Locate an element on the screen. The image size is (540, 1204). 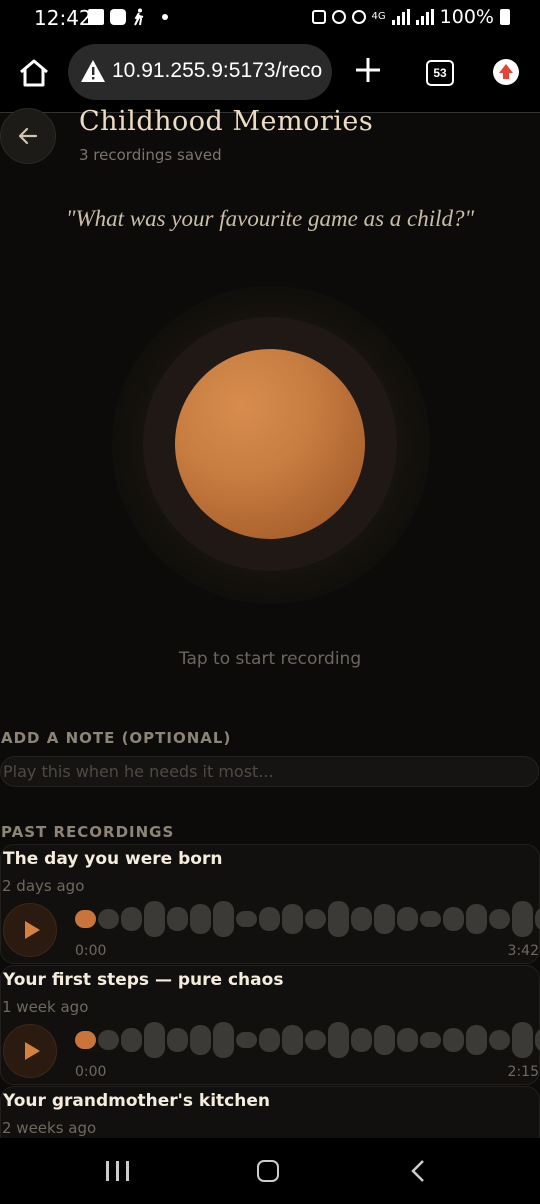
browser-toolbar: 10.91.255.9:5173/reco 53 is located at coordinates (270, 74).